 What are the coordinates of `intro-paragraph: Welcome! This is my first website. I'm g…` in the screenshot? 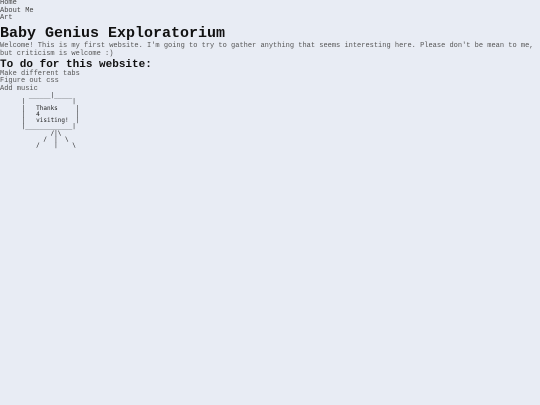 It's located at (267, 49).